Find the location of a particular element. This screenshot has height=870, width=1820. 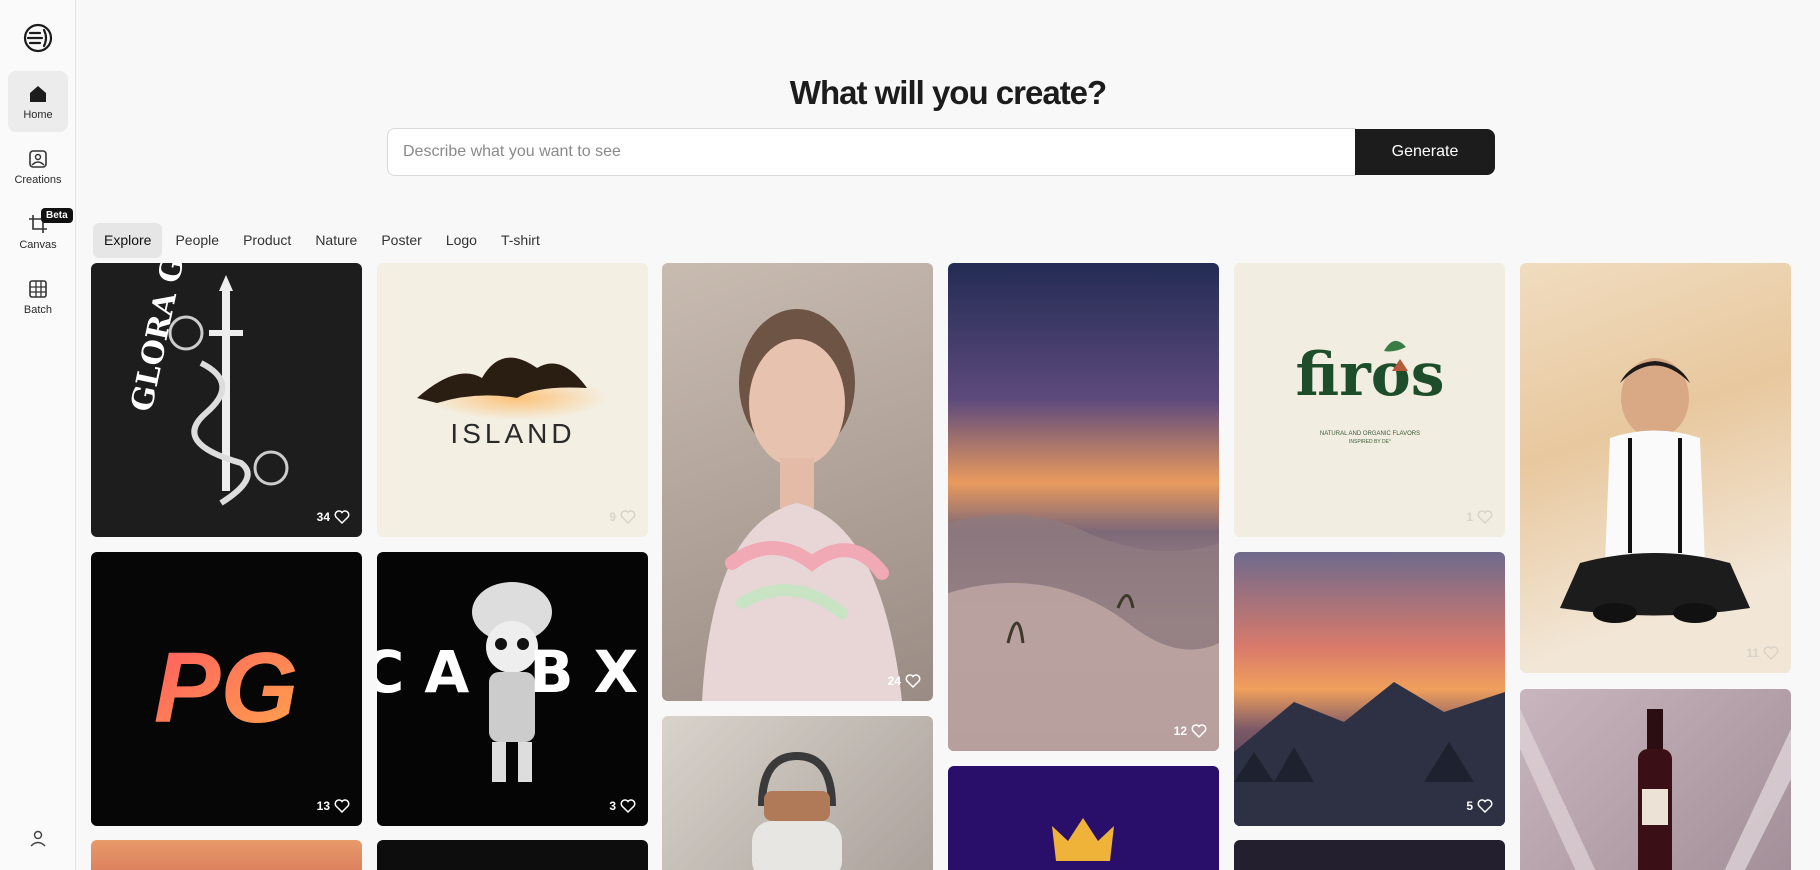

like-count: 13 is located at coordinates (333, 806).